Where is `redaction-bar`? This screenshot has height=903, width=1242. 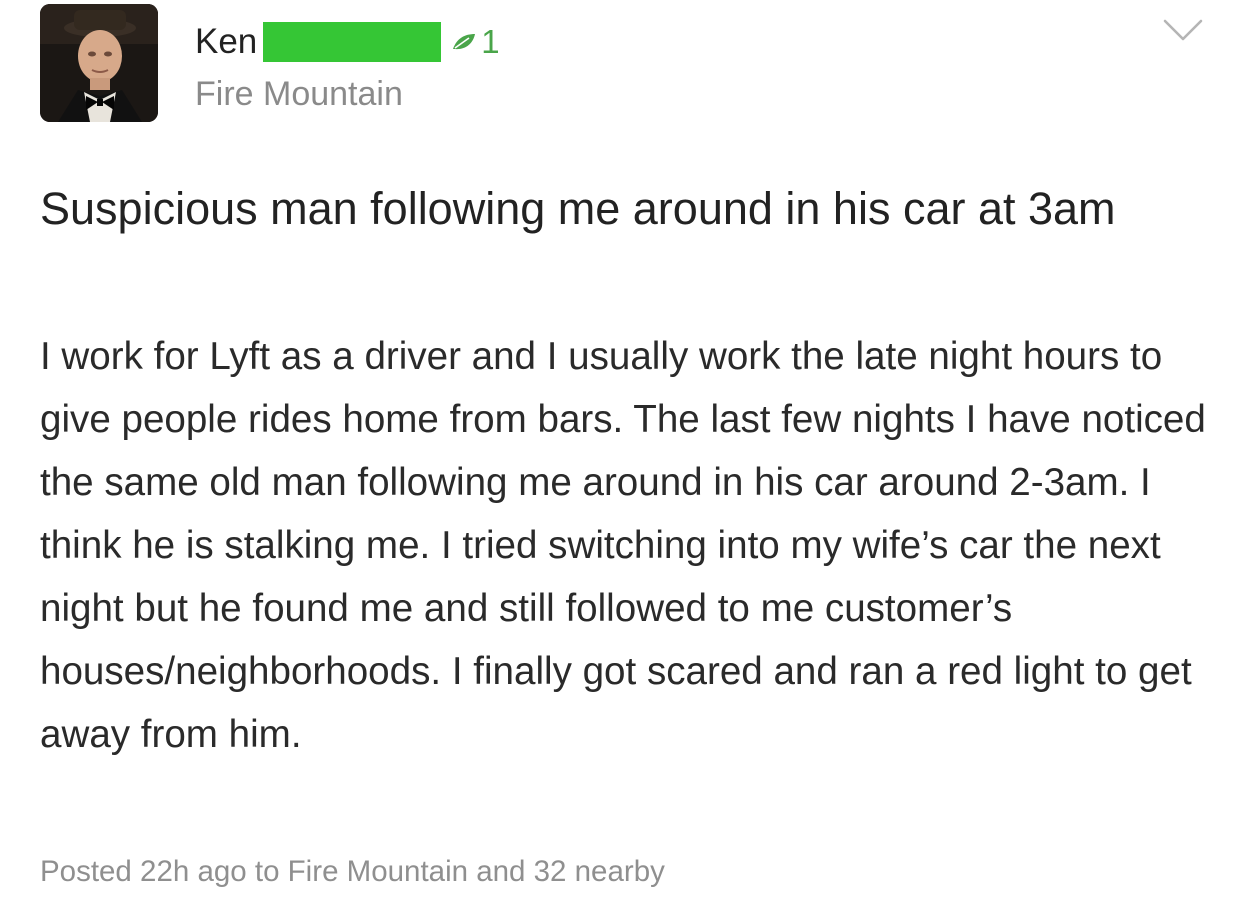 redaction-bar is located at coordinates (352, 42).